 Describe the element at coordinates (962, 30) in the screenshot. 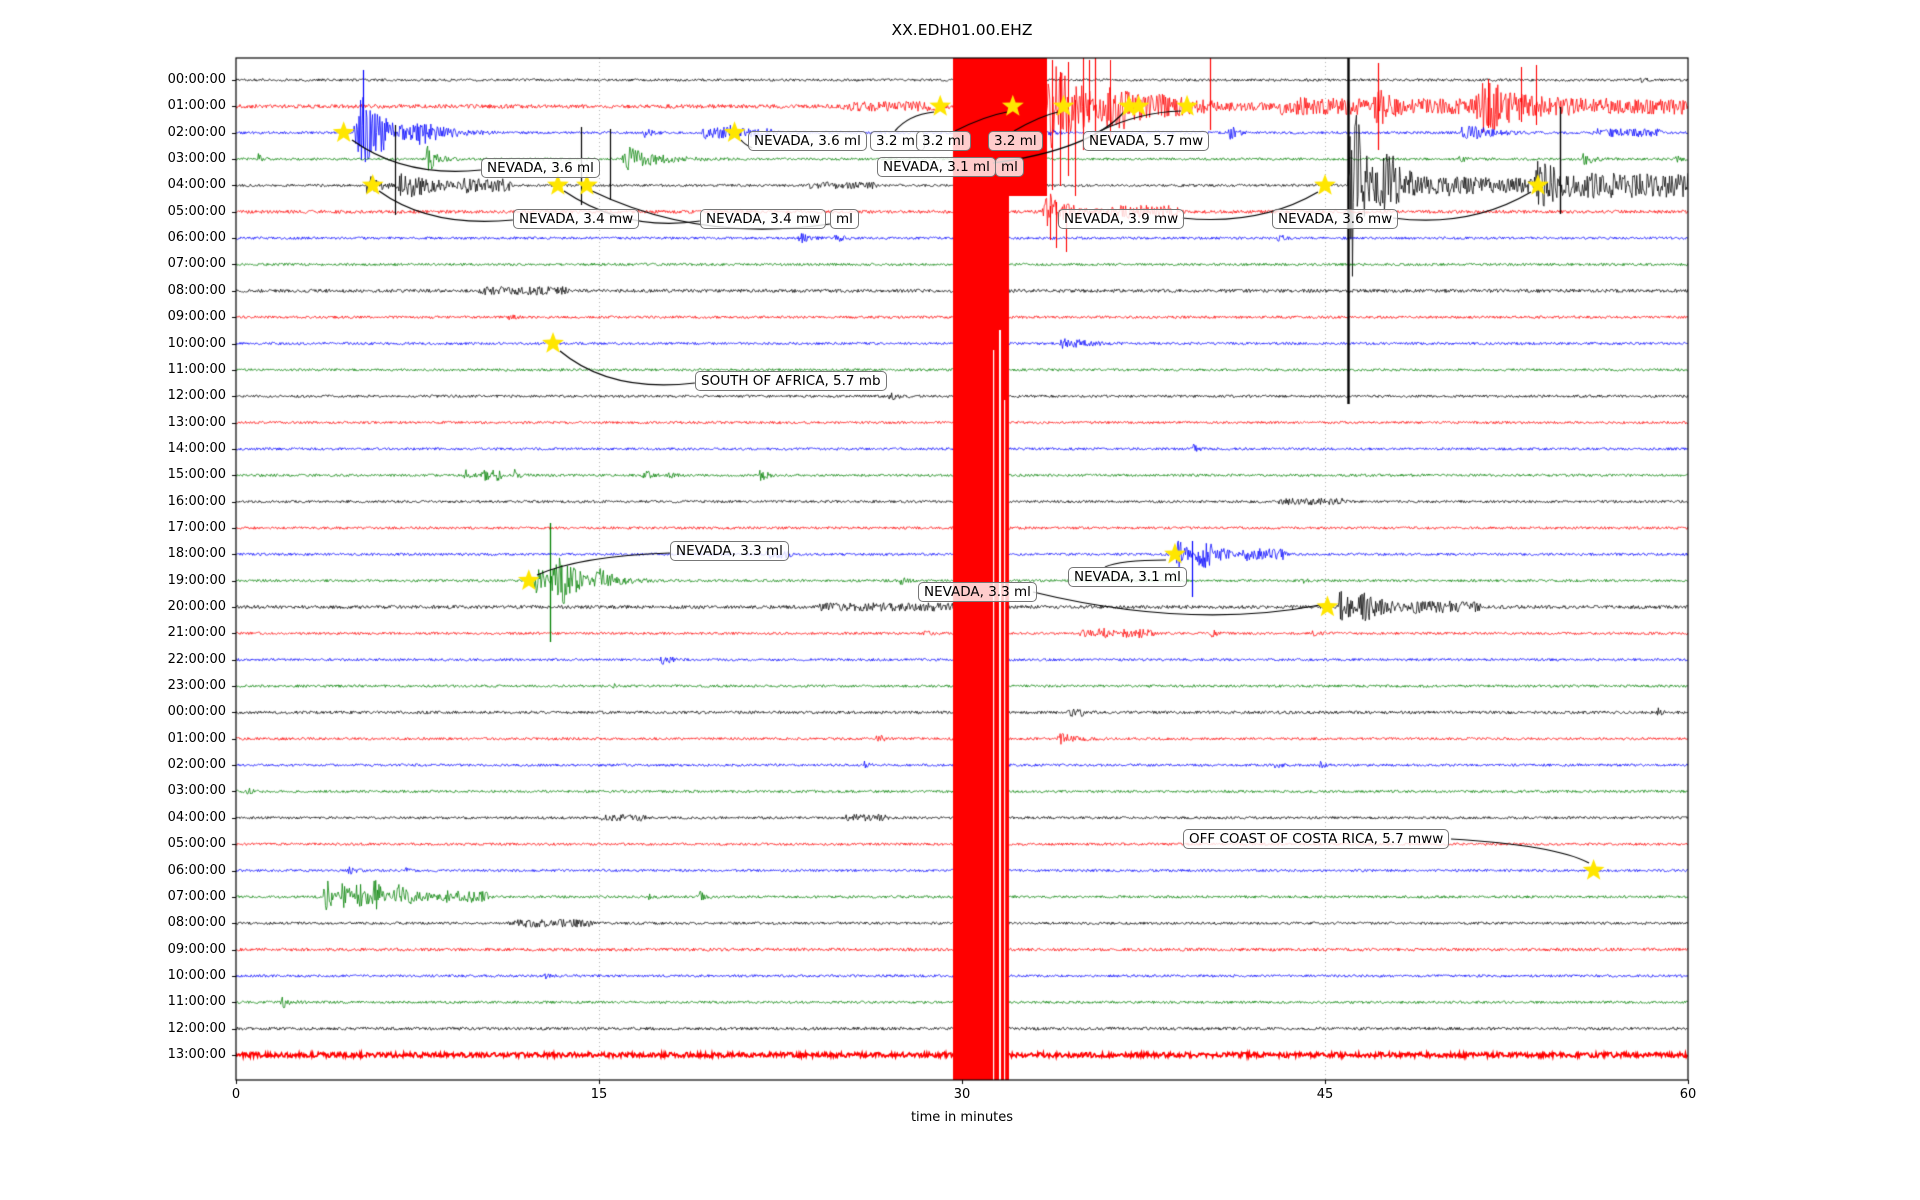

I see `figure-title: XX.EDH01.00.EHZ` at that location.